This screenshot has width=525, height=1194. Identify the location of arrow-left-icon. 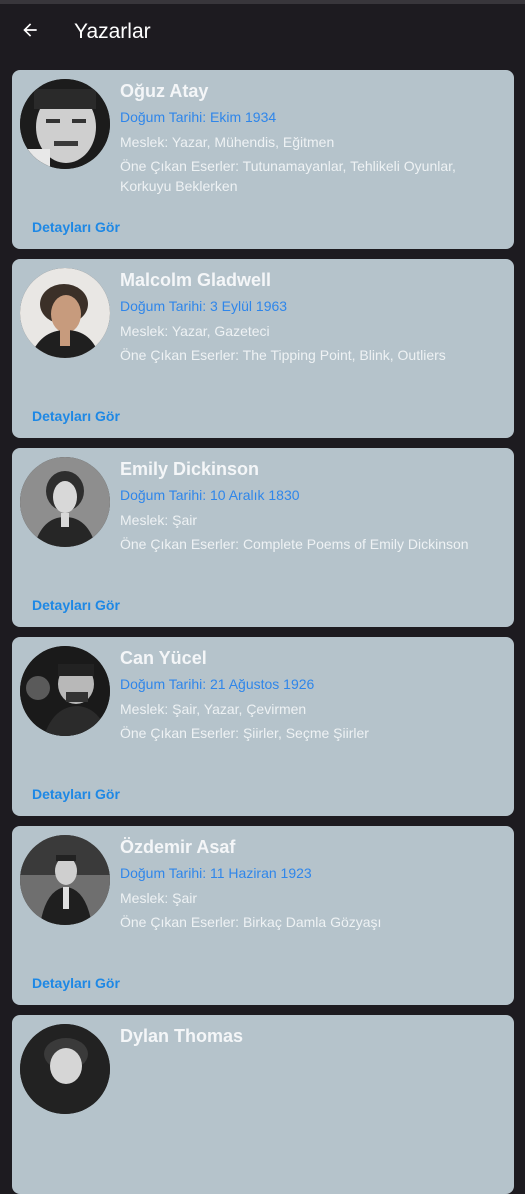
(30, 32).